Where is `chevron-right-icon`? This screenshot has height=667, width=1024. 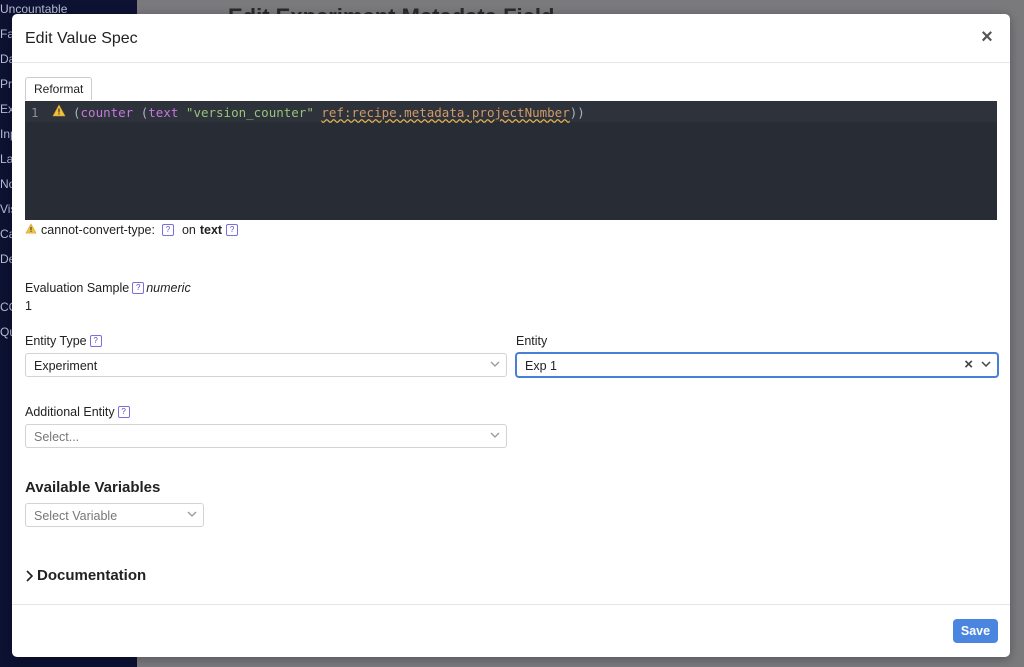
chevron-right-icon is located at coordinates (30, 575).